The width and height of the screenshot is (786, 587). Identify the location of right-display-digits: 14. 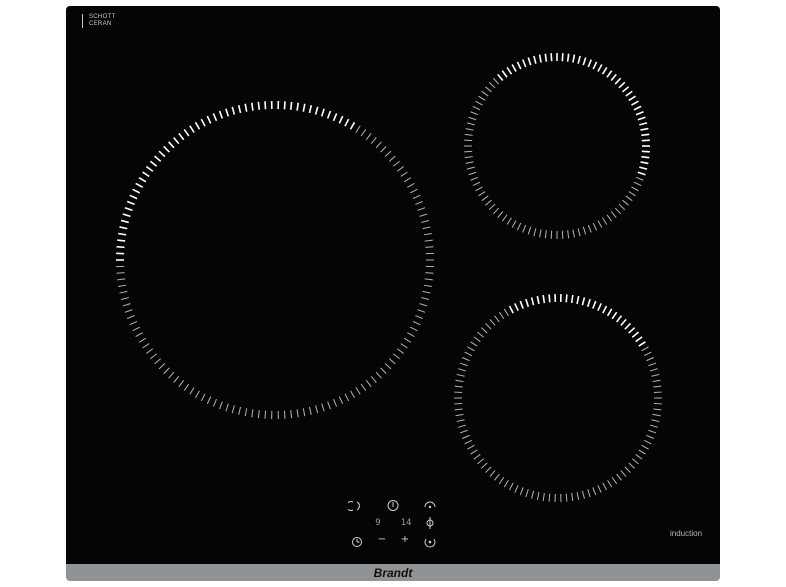
(406, 523).